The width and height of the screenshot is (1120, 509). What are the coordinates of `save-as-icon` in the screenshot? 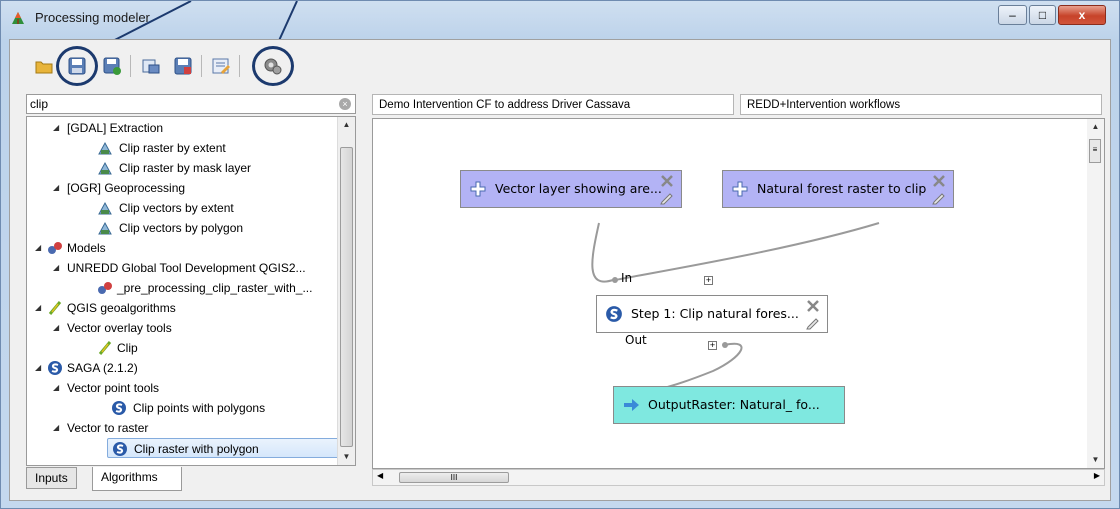 It's located at (112, 66).